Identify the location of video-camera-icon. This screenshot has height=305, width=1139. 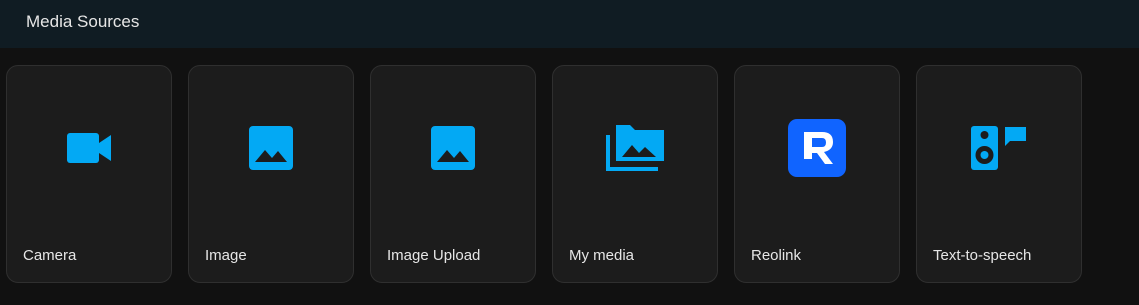
(89, 148).